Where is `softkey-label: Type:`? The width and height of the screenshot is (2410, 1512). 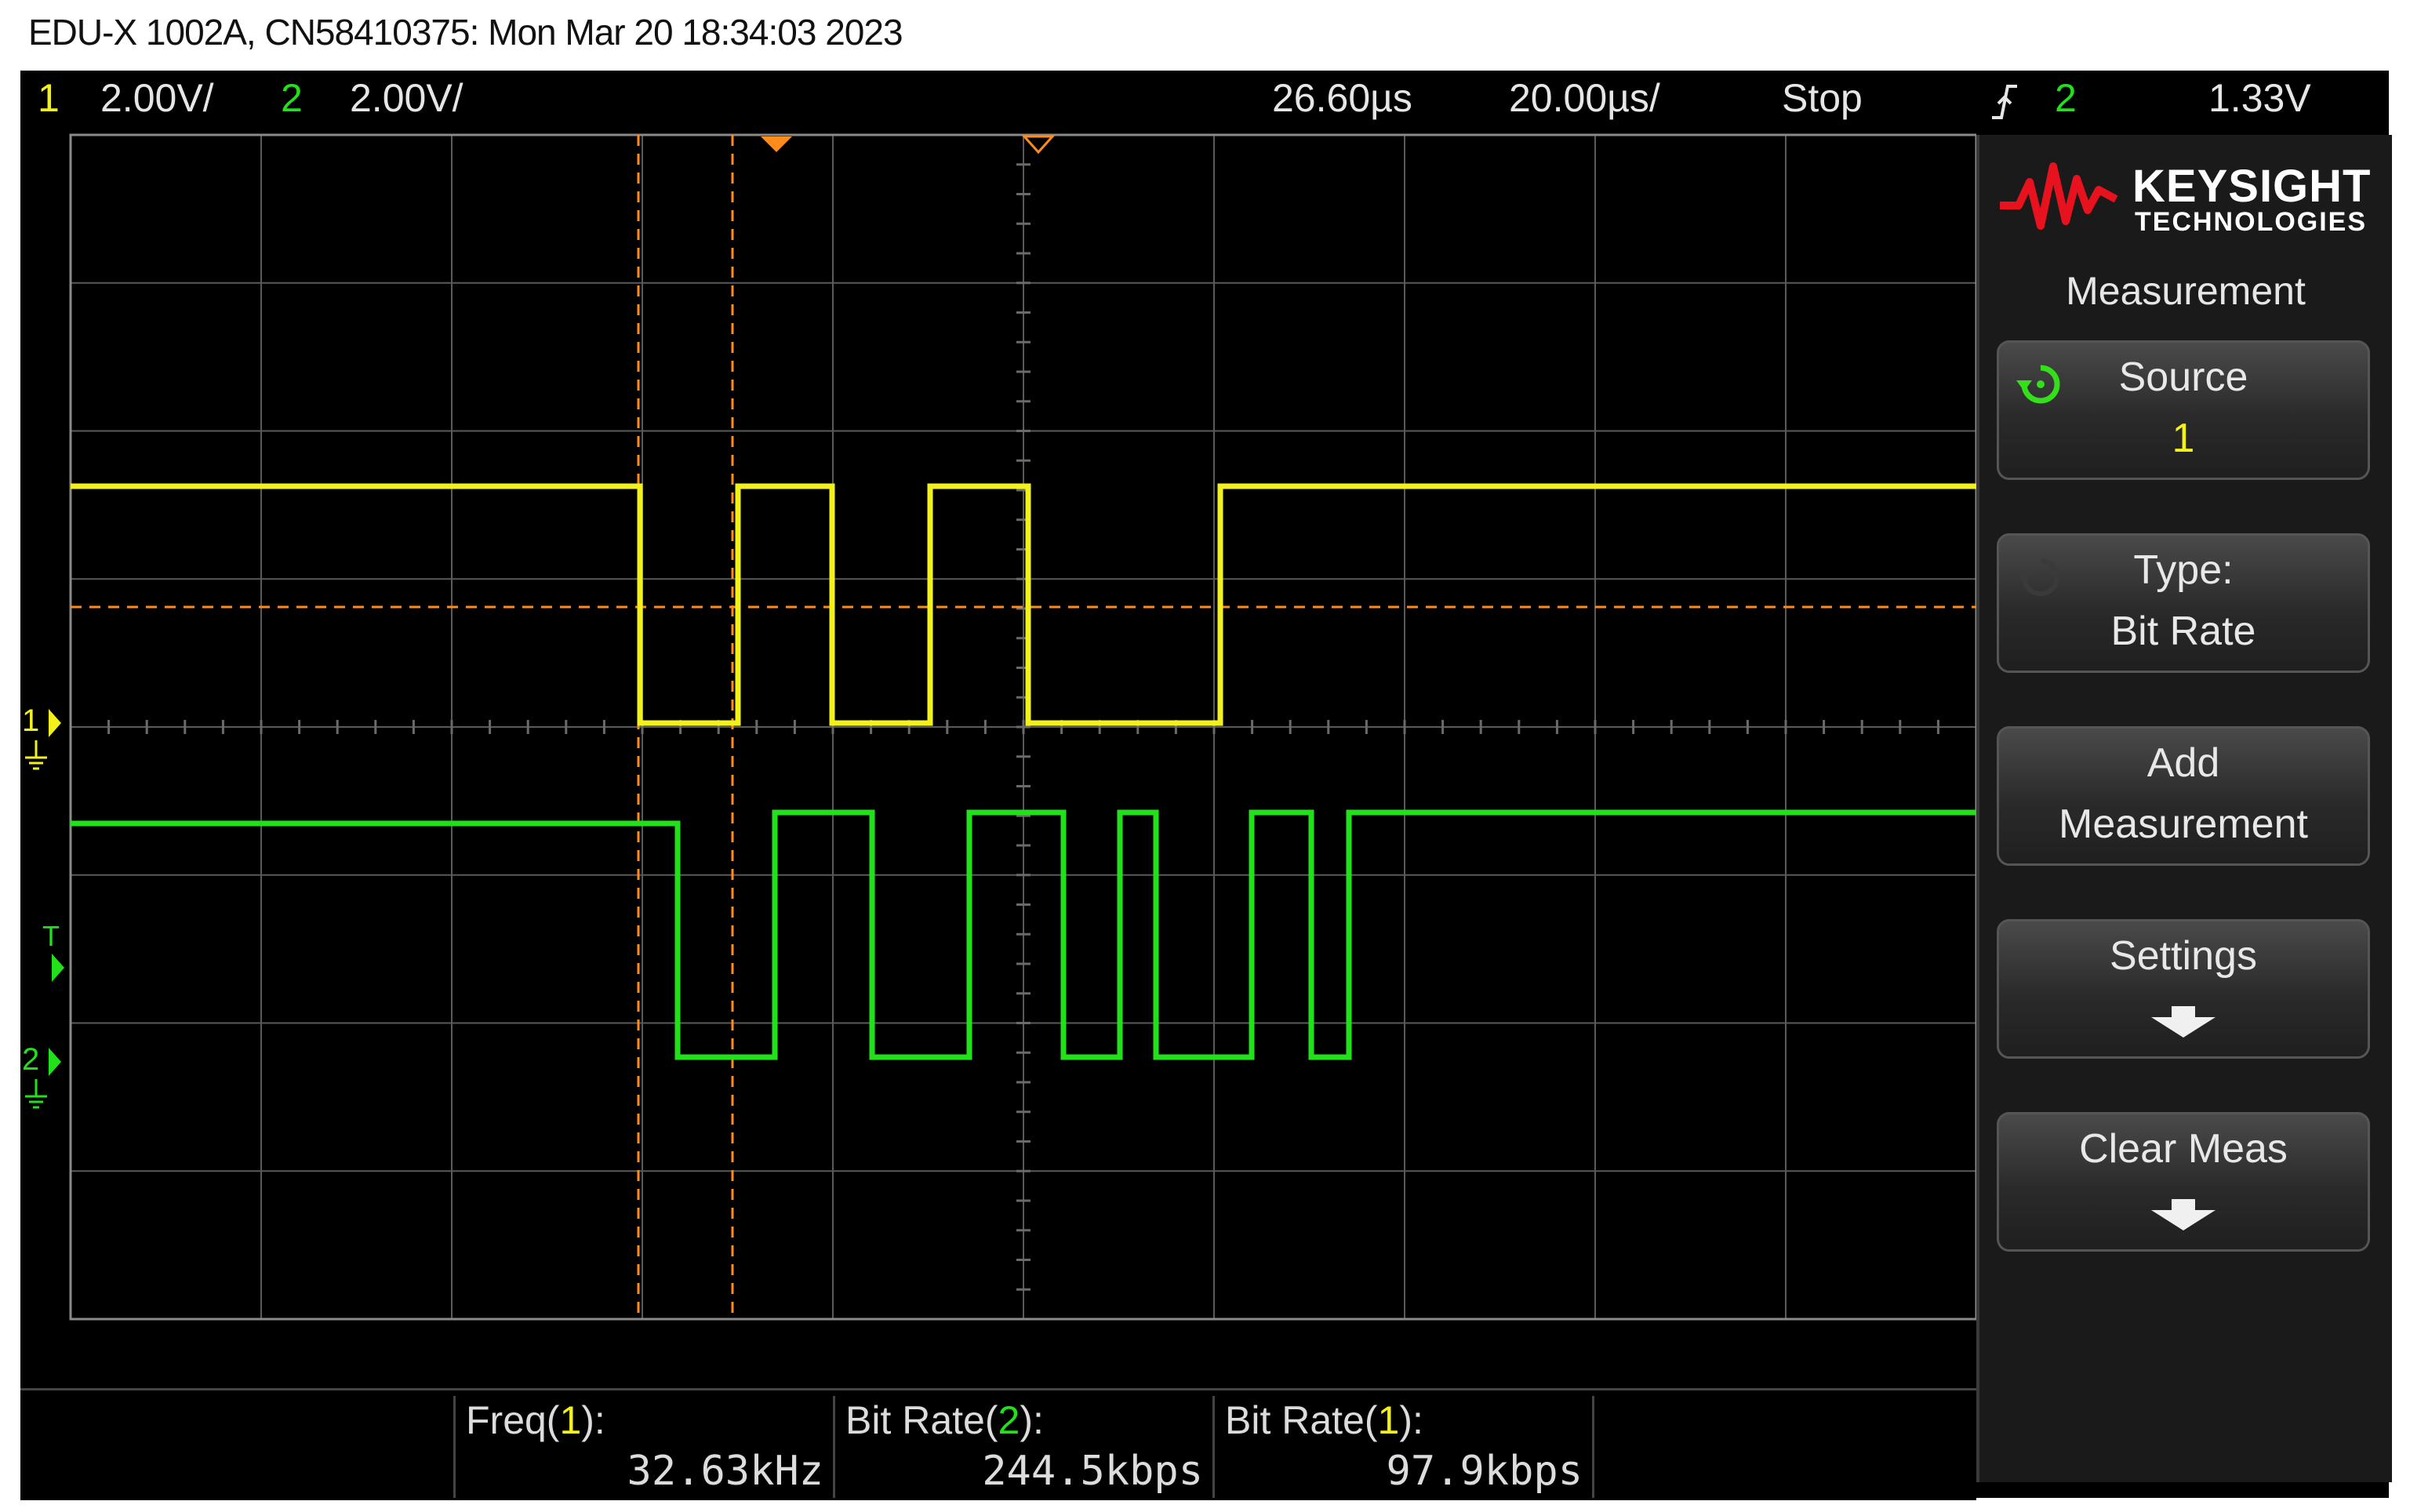 softkey-label: Type: is located at coordinates (2183, 570).